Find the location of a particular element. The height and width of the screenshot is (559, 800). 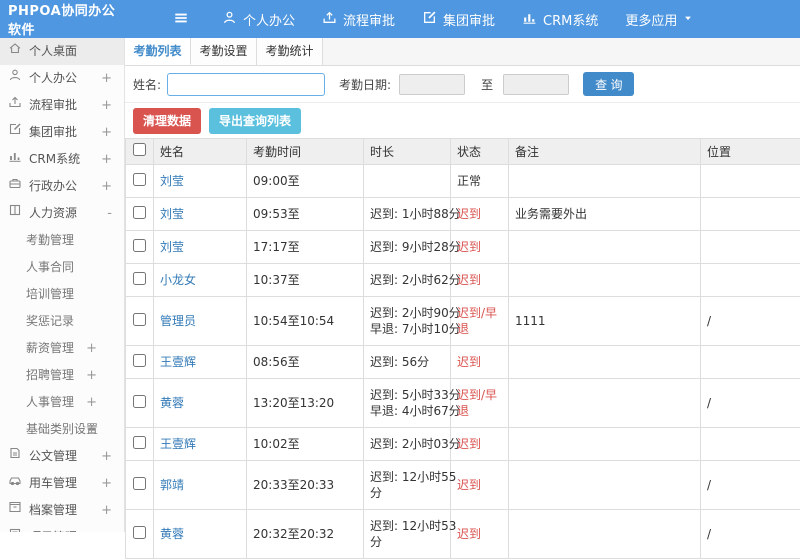

sidebar-sub-rewards: 奖惩记录 is located at coordinates (62, 321).